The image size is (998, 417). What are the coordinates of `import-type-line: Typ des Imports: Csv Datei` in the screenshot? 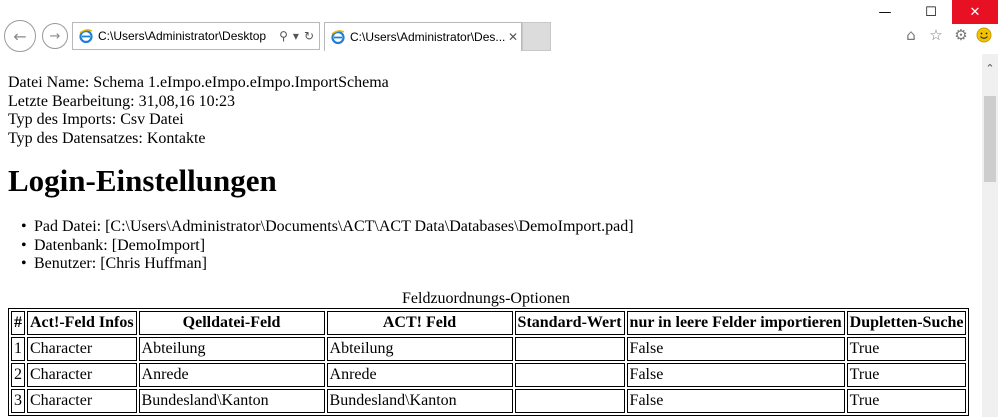 It's located at (96, 119).